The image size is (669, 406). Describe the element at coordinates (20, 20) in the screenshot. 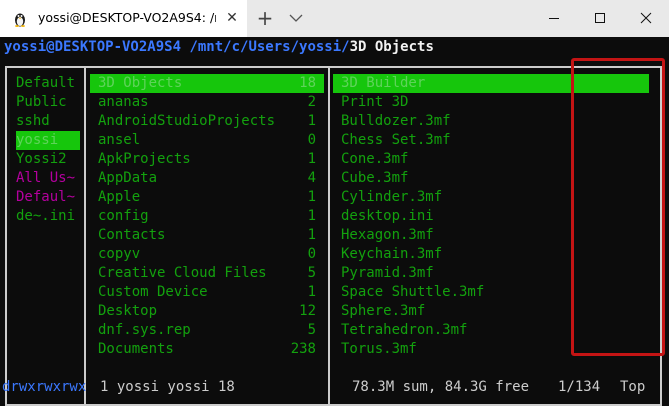

I see `tux-linux-icon` at that location.